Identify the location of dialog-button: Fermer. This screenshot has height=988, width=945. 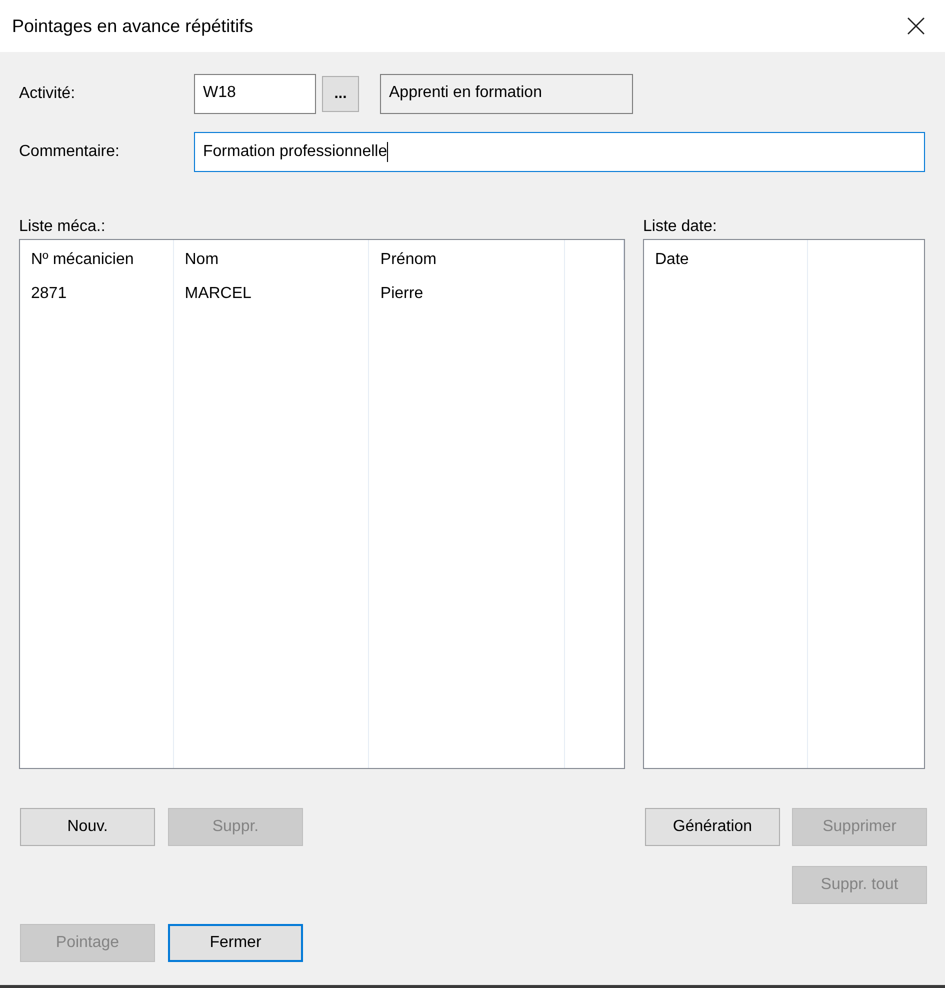
(235, 943).